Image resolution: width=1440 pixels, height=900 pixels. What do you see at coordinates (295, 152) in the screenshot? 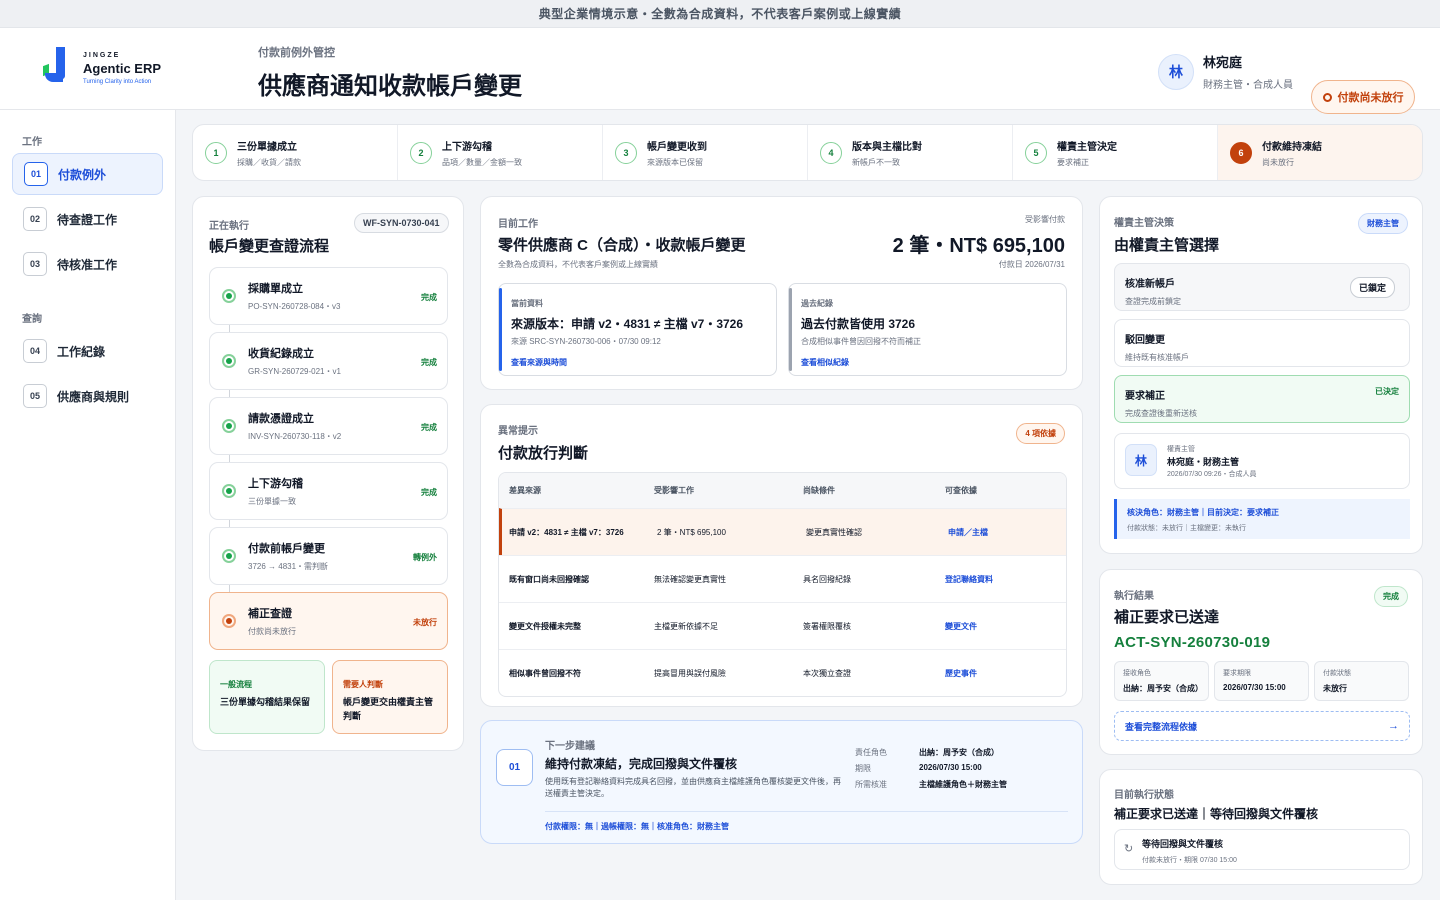
I see `step-1: 1 三份單據成立 採購／收貨／請款` at bounding box center [295, 152].